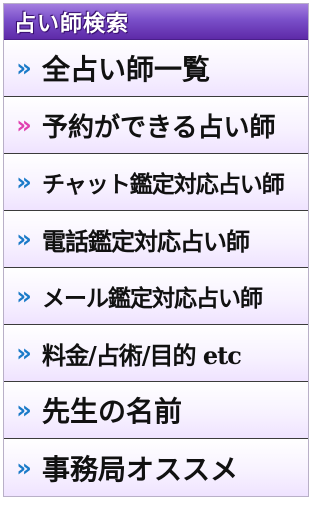 The image size is (320, 510). Describe the element at coordinates (126, 69) in the screenshot. I see `menu-item-label: 全占い師一覧` at that location.